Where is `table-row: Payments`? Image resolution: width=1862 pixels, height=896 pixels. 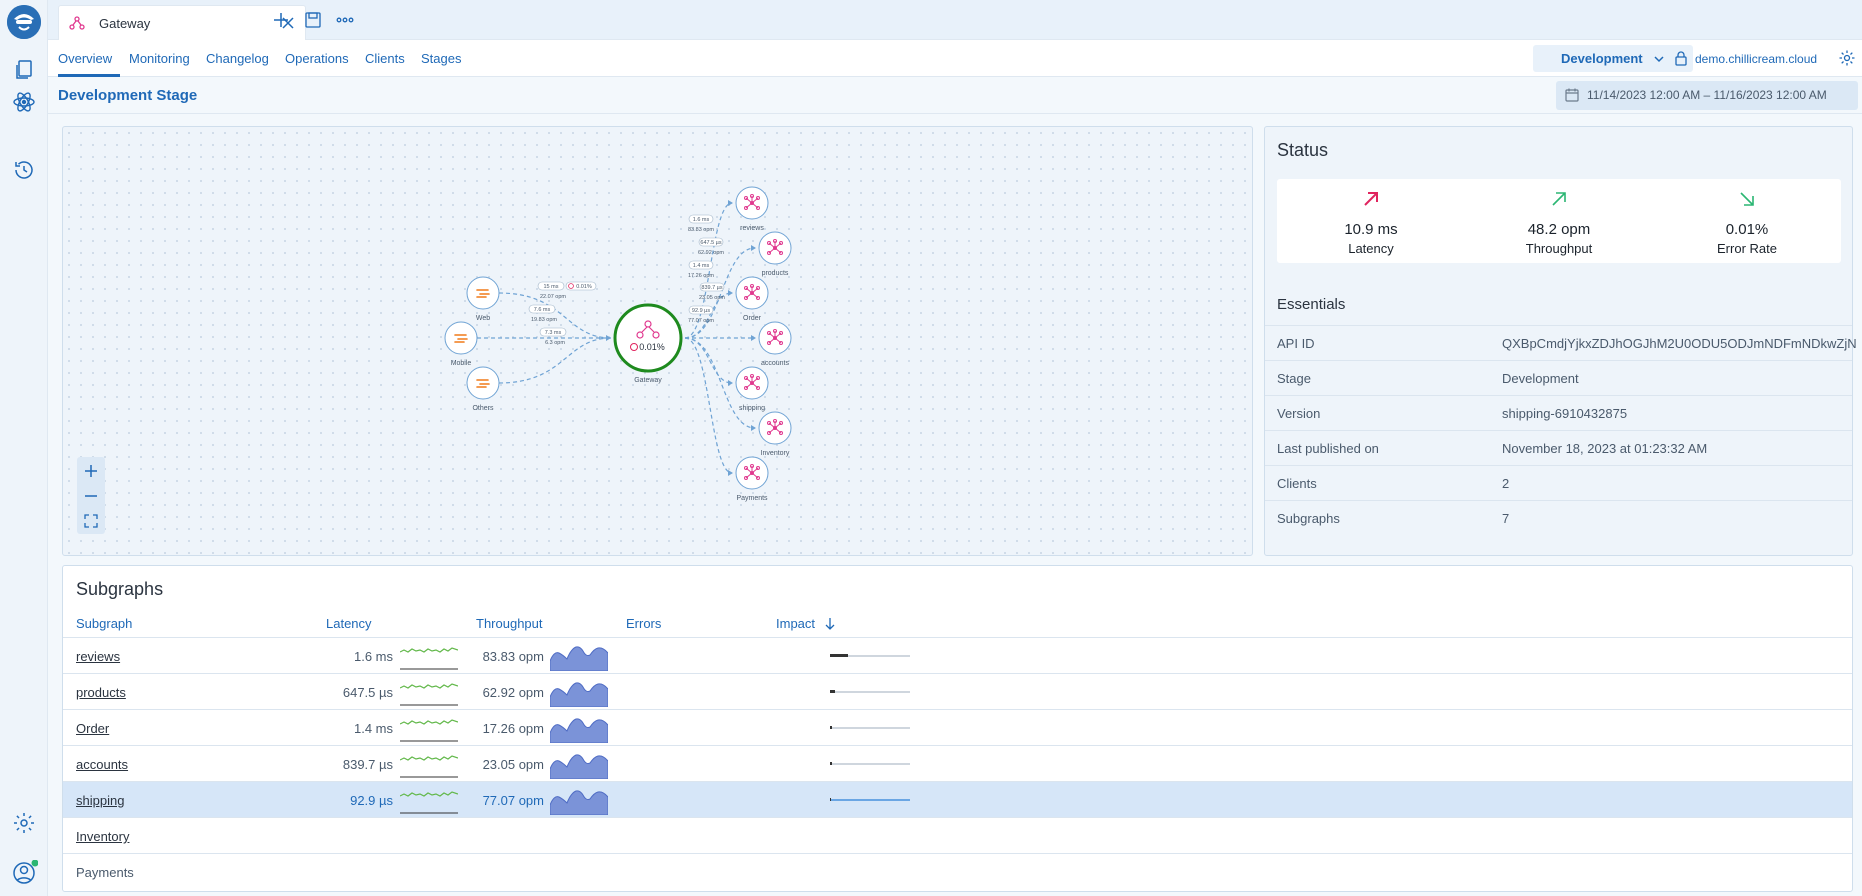 table-row: Payments is located at coordinates (957, 871).